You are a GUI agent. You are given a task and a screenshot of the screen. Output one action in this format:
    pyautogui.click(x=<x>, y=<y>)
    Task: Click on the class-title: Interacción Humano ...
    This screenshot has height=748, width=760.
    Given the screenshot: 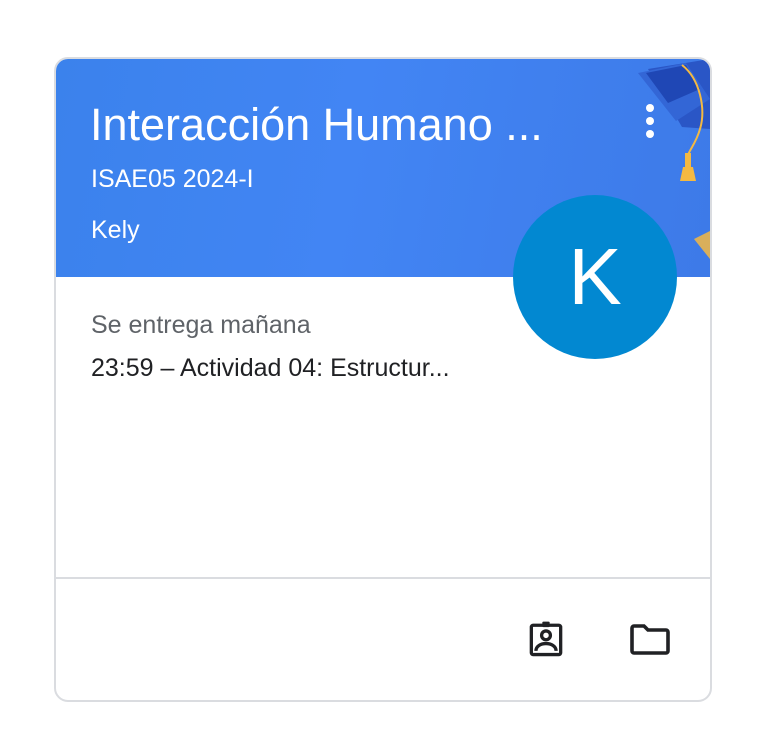 What is the action you would take?
    pyautogui.click(x=340, y=125)
    